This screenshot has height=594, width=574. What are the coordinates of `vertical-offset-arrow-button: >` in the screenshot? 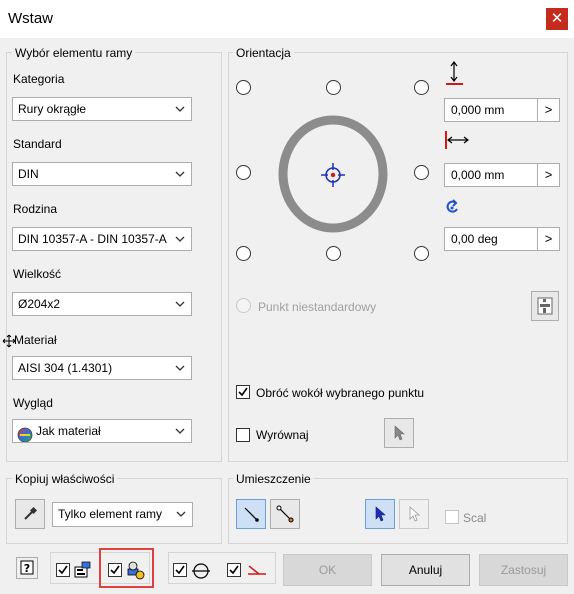 It's located at (548, 110).